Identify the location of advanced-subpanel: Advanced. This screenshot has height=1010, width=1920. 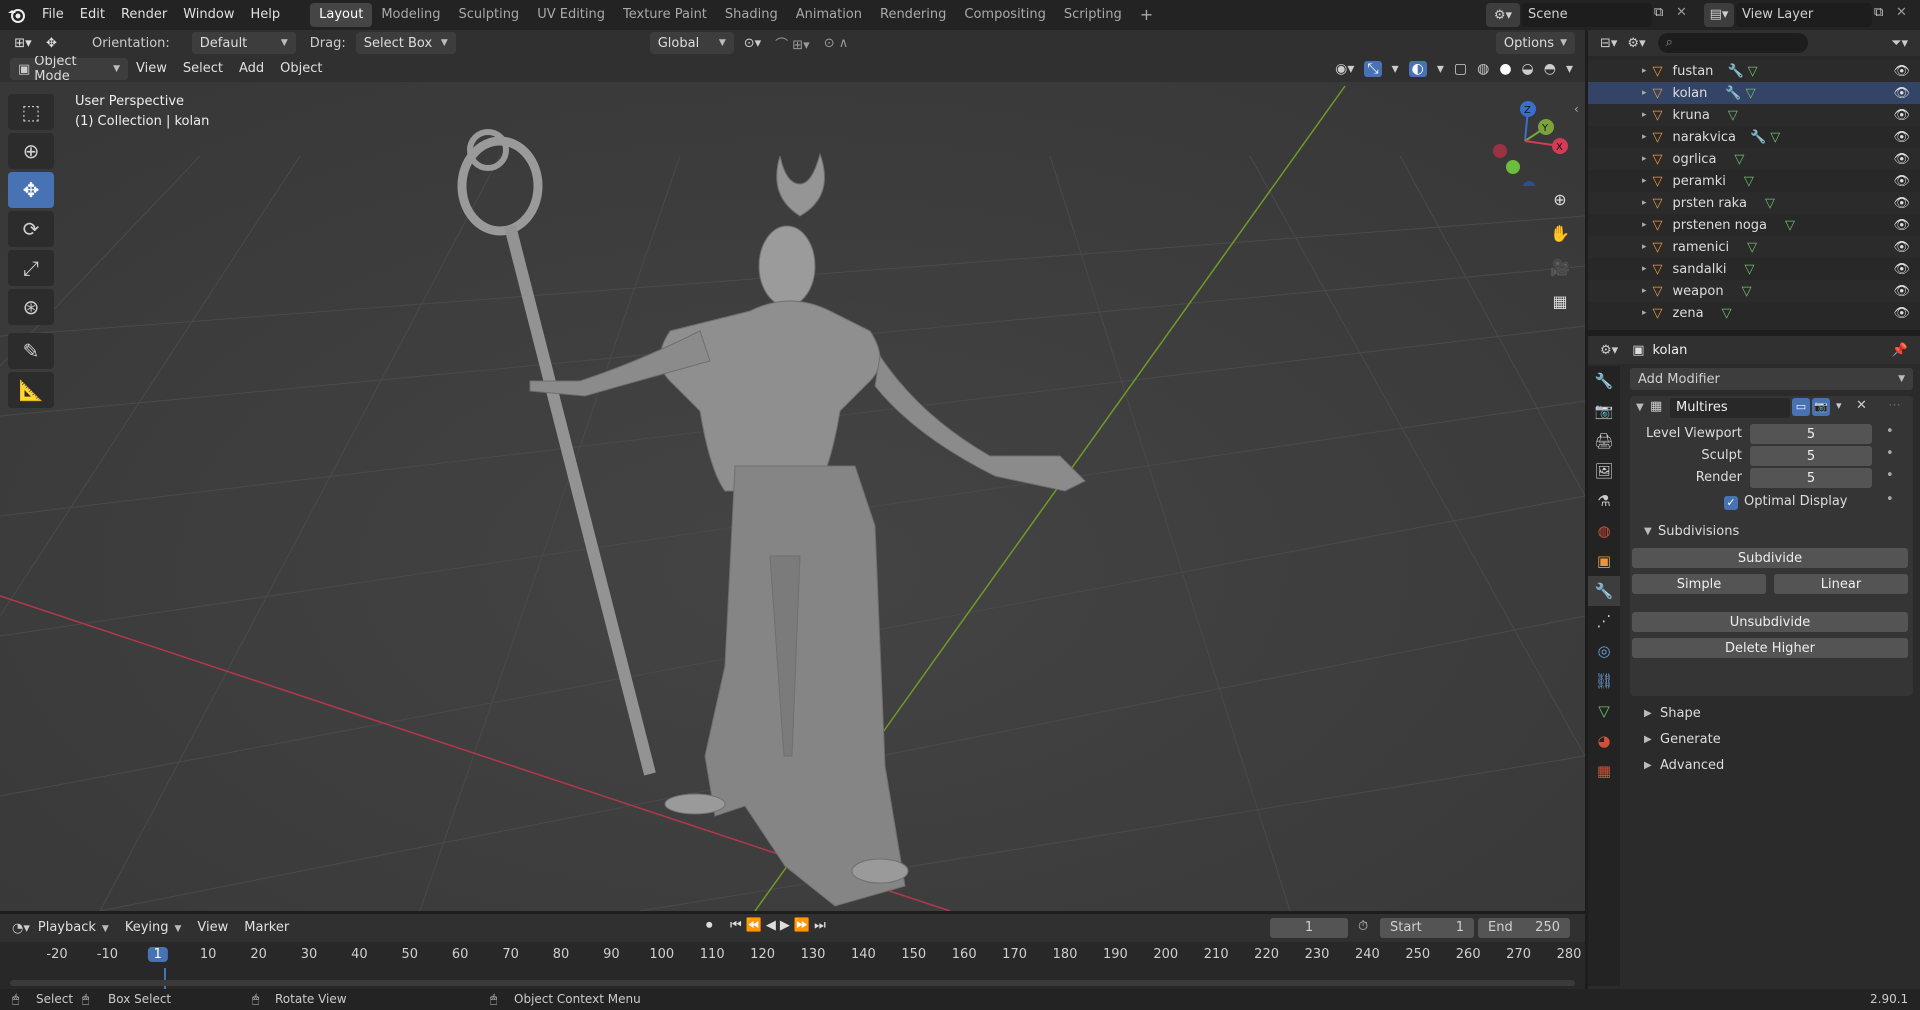
(1692, 765).